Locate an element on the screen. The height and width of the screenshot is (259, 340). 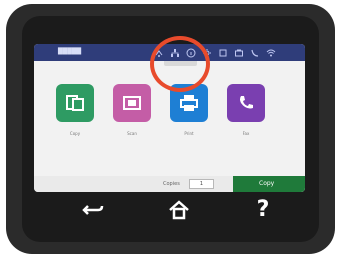
app-copy: Copy is located at coordinates (77, 119).